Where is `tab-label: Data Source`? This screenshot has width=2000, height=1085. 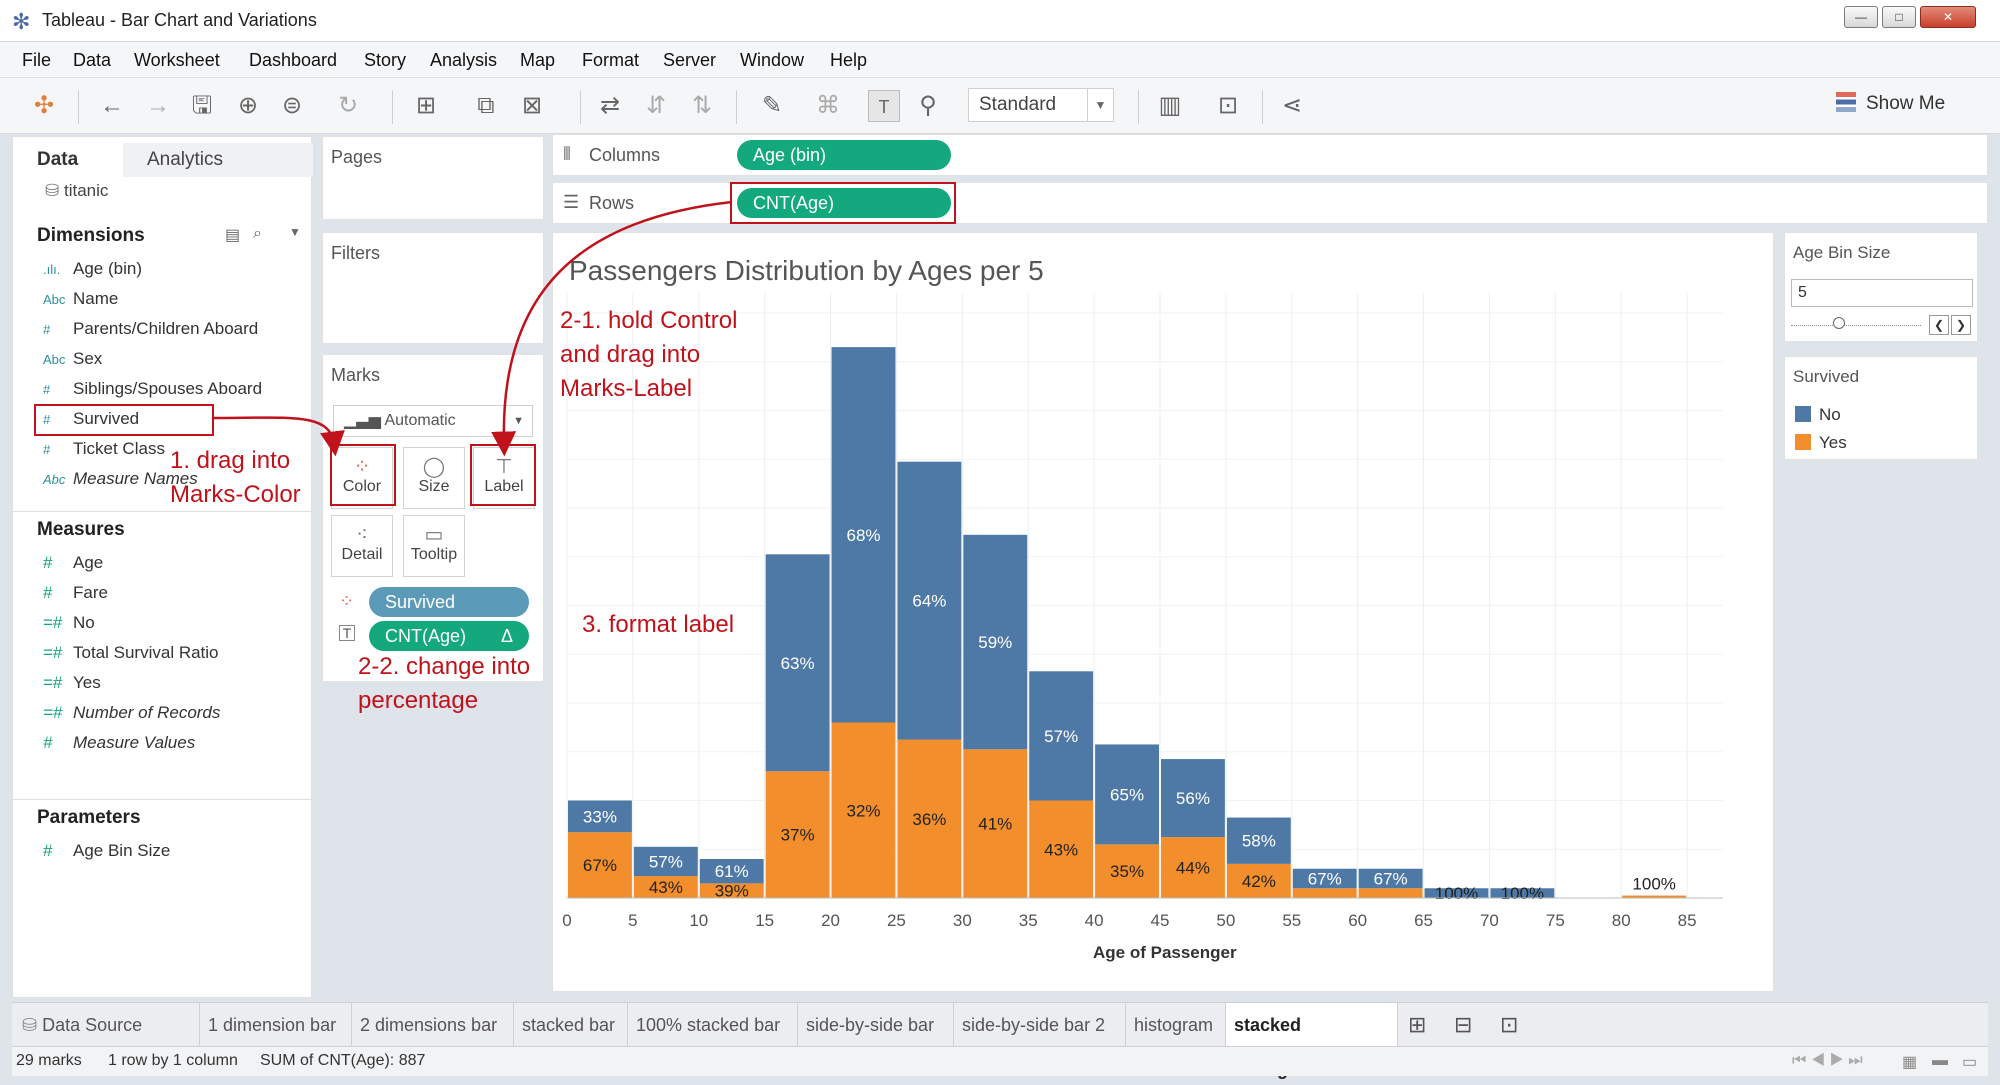
tab-label: Data Source is located at coordinates (92, 1025).